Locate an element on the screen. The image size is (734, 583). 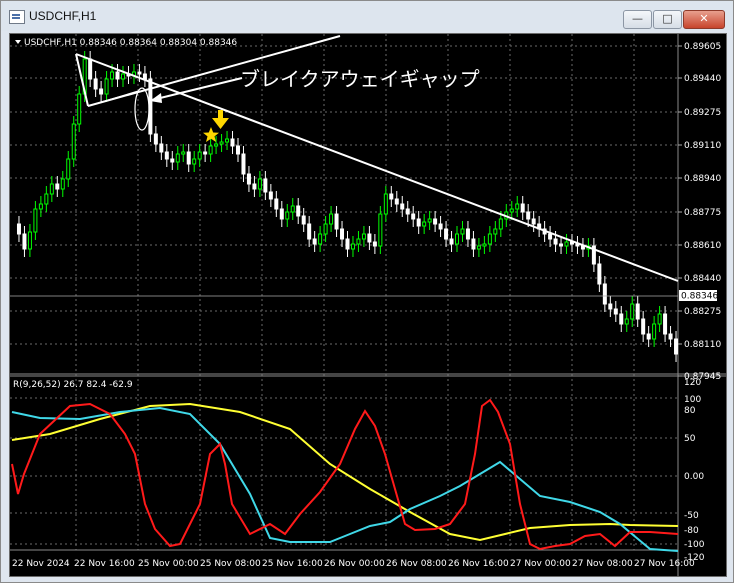
close-icon: ✕ is located at coordinates (704, 18).